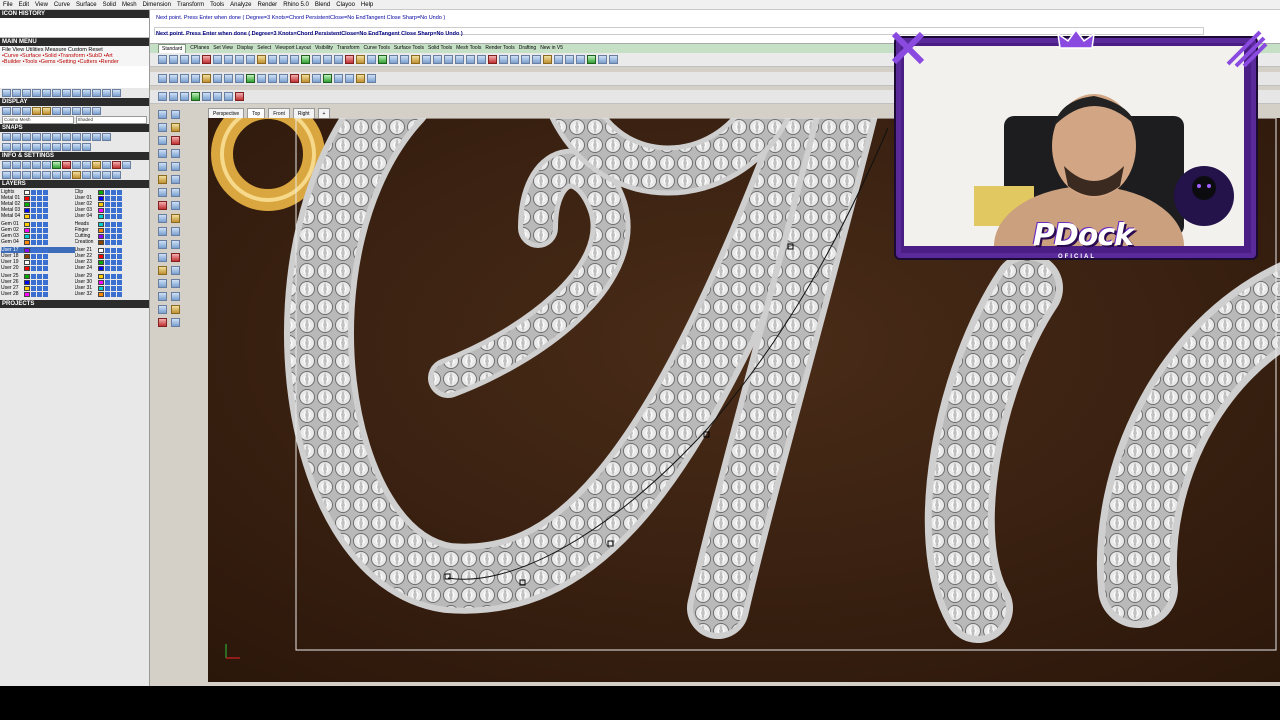 The height and width of the screenshot is (720, 1280). I want to click on polyline-icon, so click(162, 127).